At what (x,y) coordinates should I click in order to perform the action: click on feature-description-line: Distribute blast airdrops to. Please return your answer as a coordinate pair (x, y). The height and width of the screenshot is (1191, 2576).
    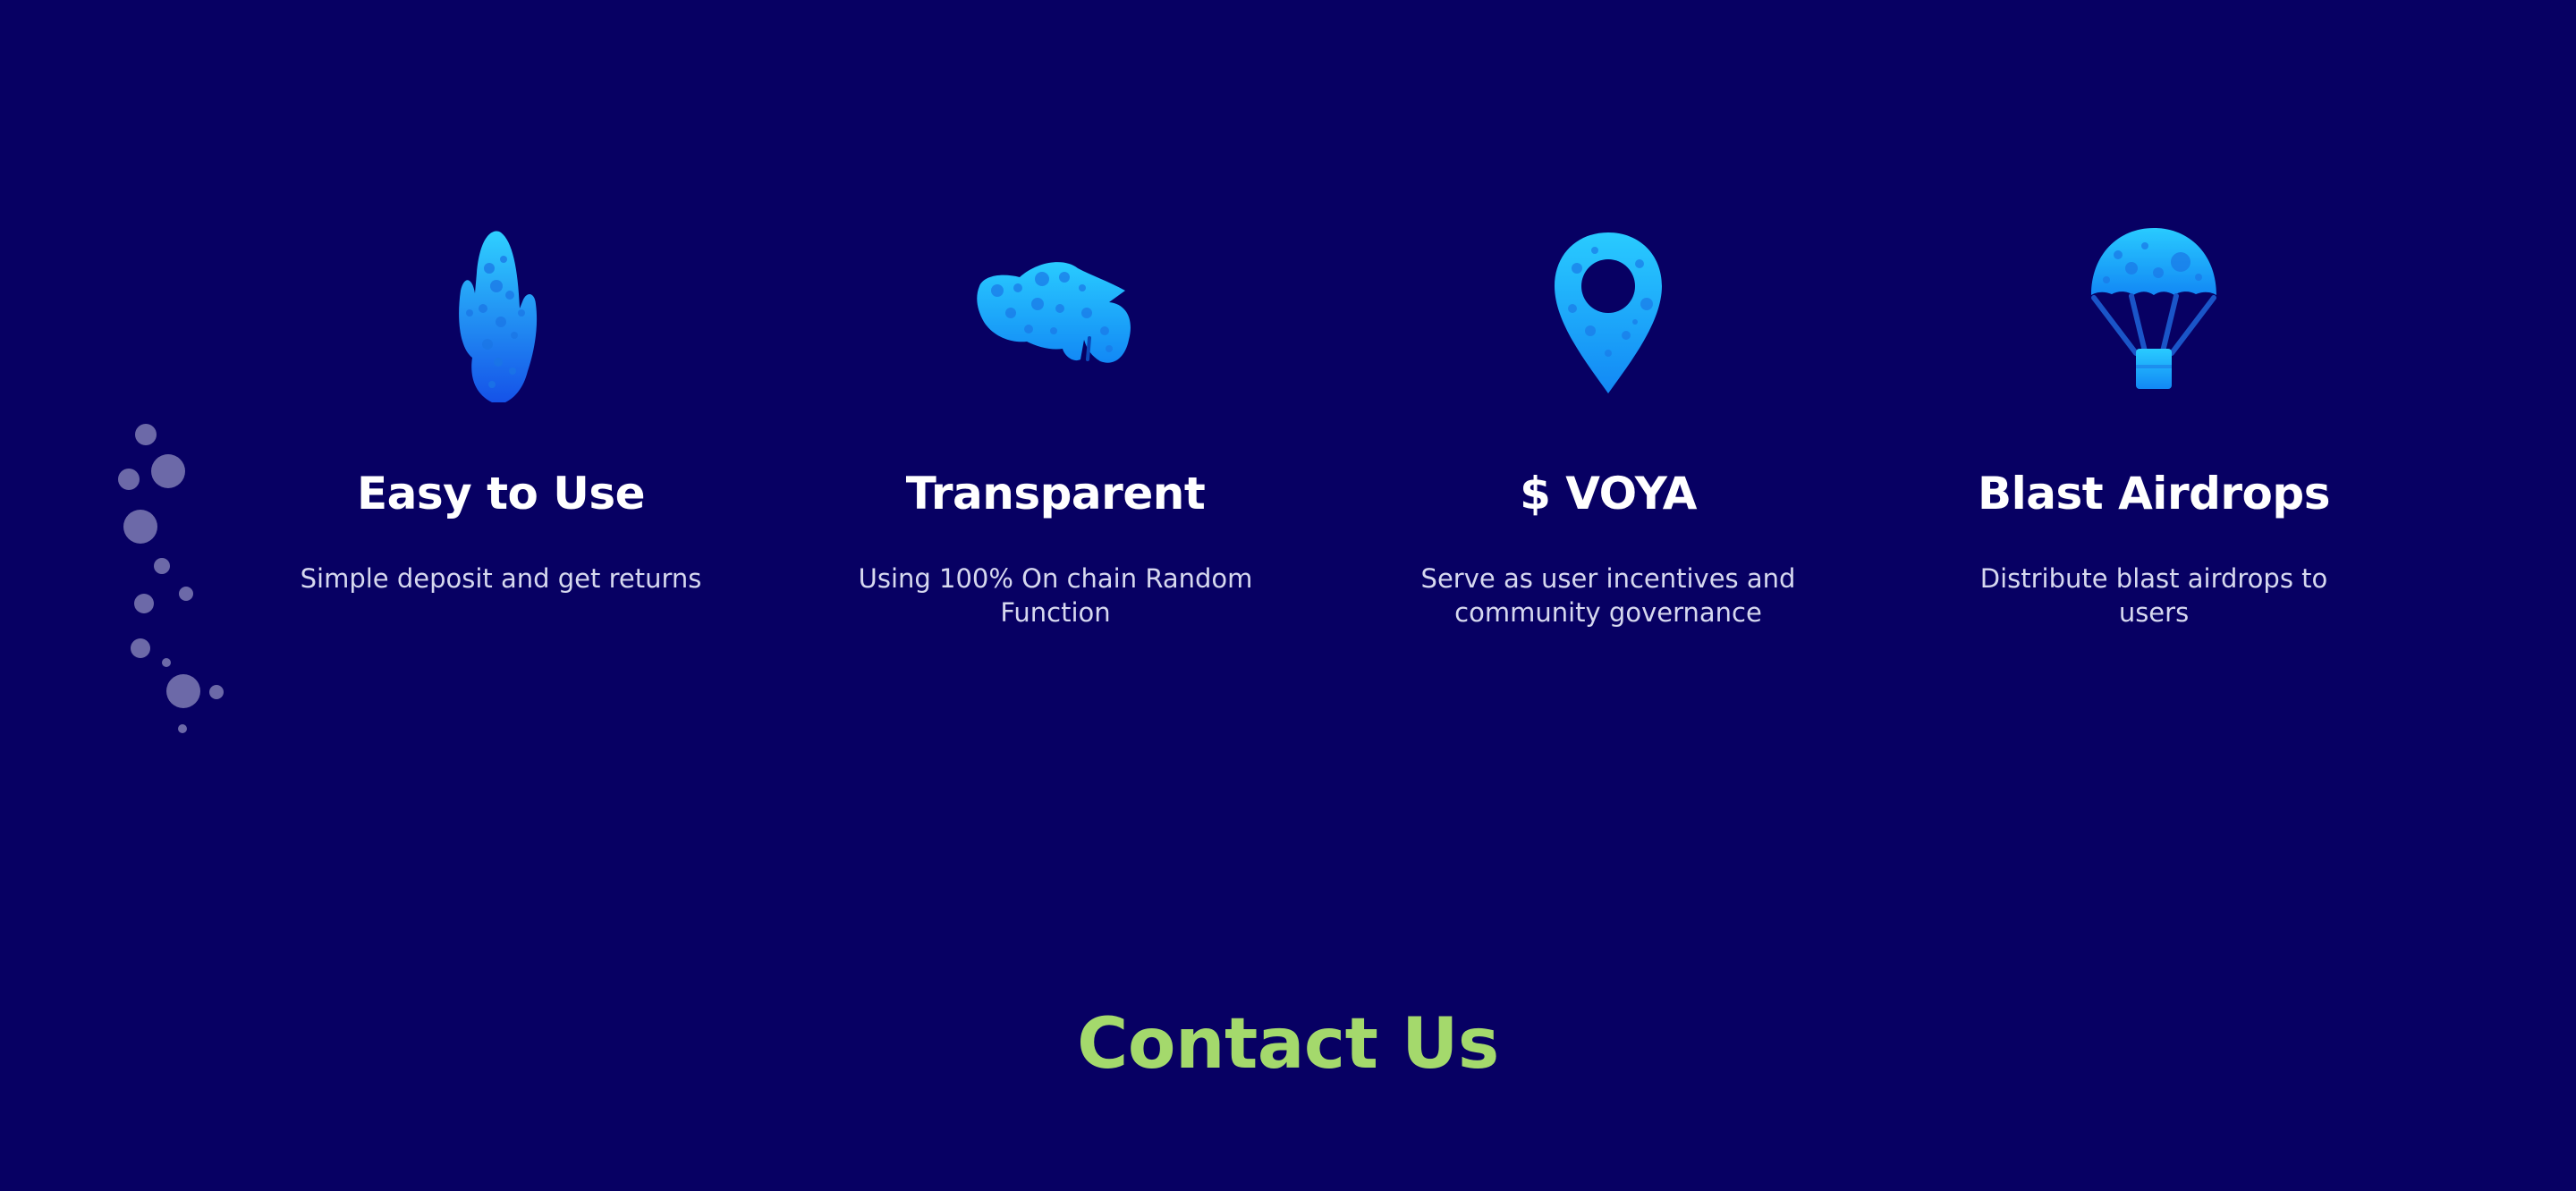
    Looking at the image, I should click on (2153, 578).